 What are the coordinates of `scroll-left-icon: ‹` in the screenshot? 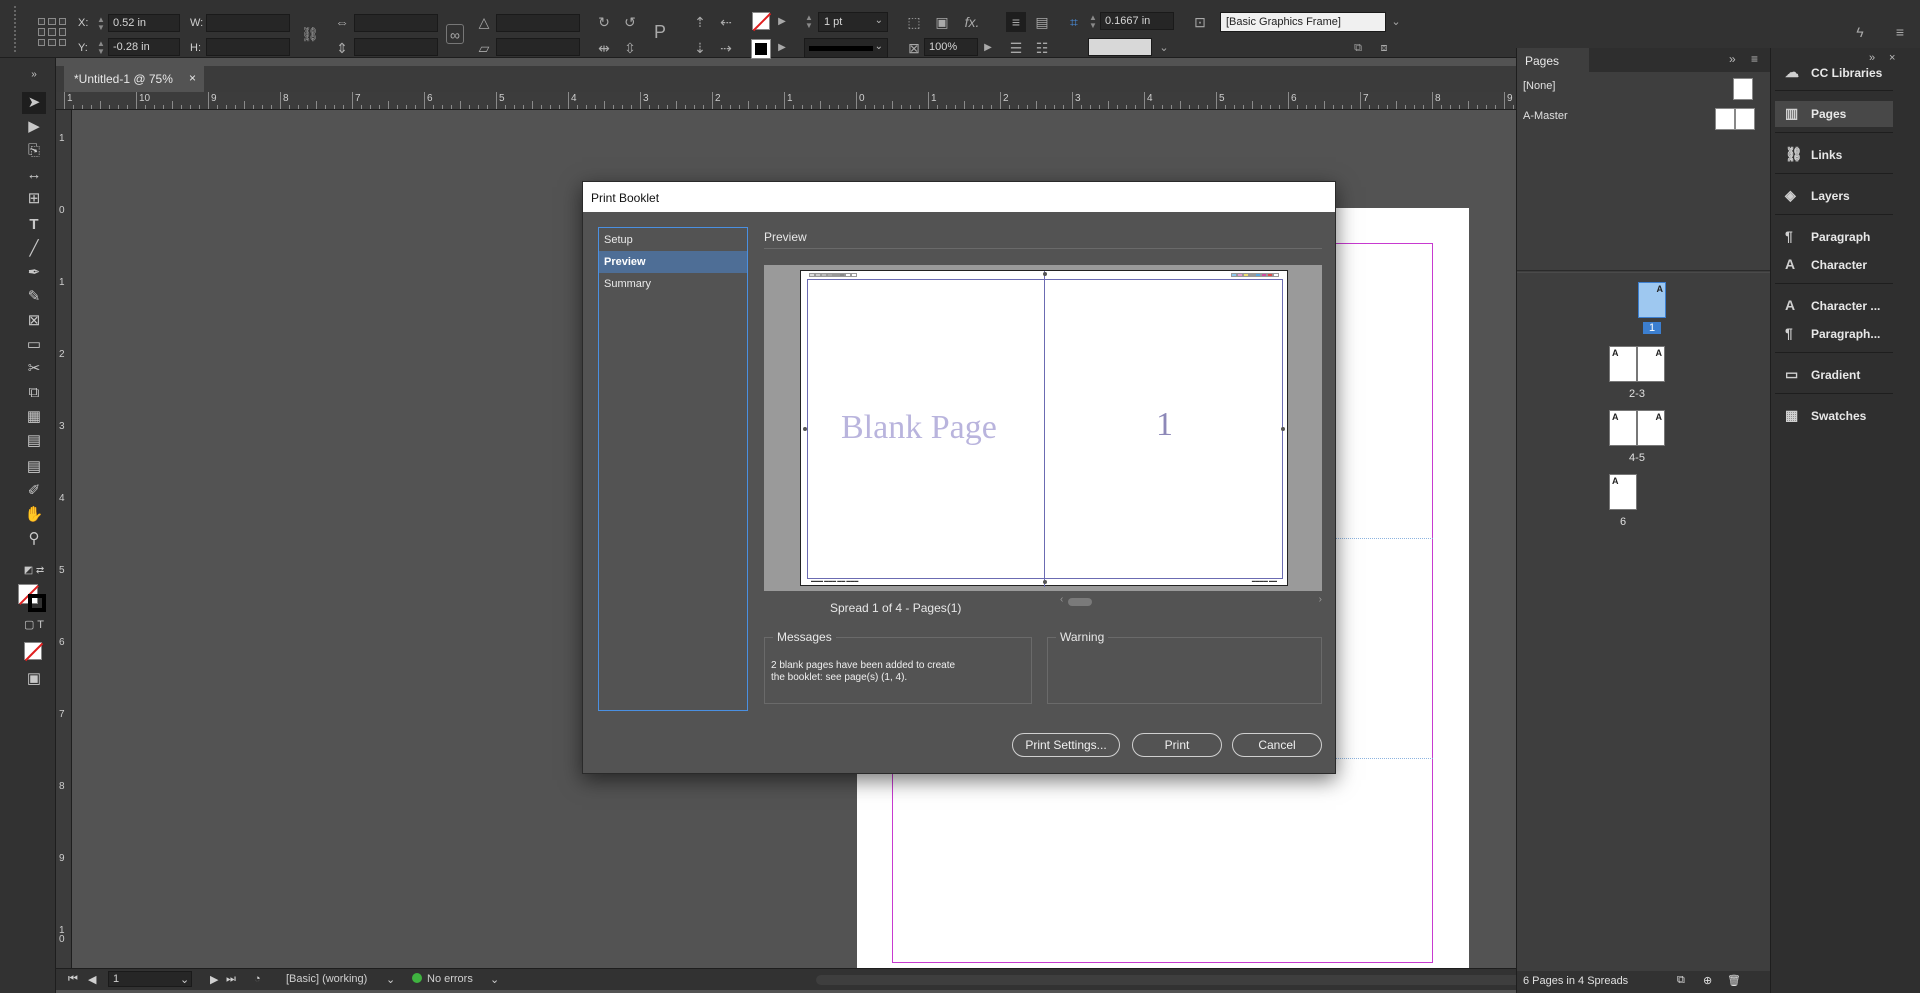 It's located at (1061, 599).